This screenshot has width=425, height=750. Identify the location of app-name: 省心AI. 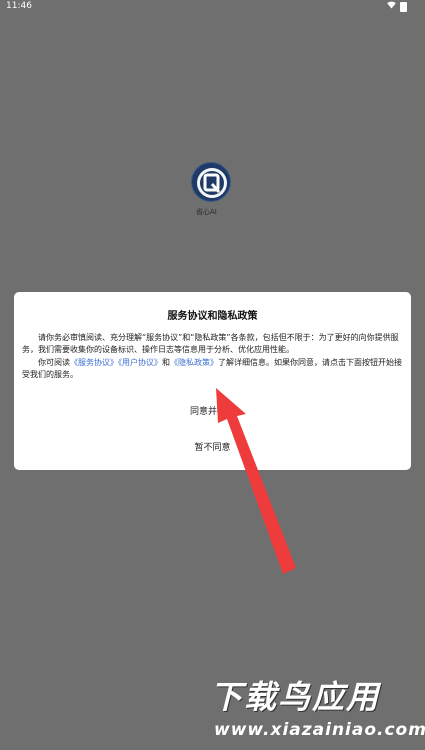
(206, 212).